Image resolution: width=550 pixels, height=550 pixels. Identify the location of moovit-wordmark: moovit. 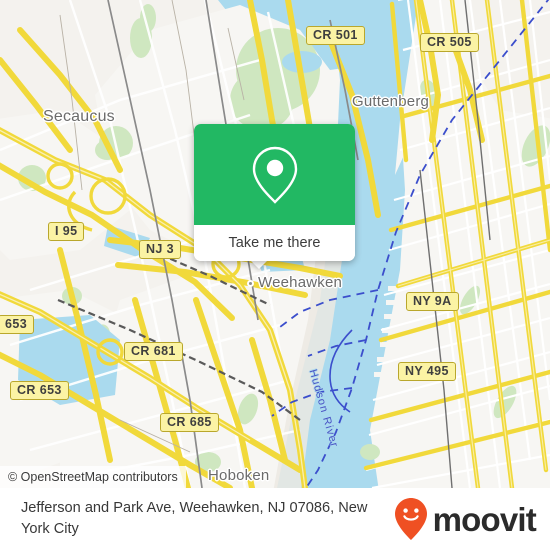
(484, 519).